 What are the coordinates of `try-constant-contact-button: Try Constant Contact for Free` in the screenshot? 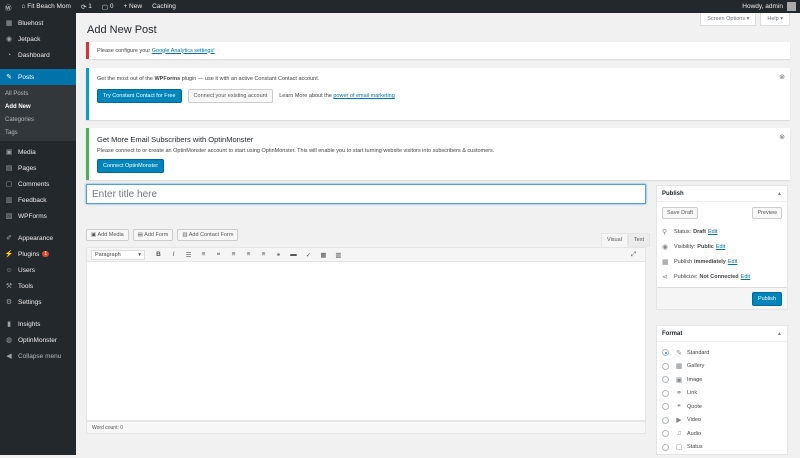 It's located at (139, 96).